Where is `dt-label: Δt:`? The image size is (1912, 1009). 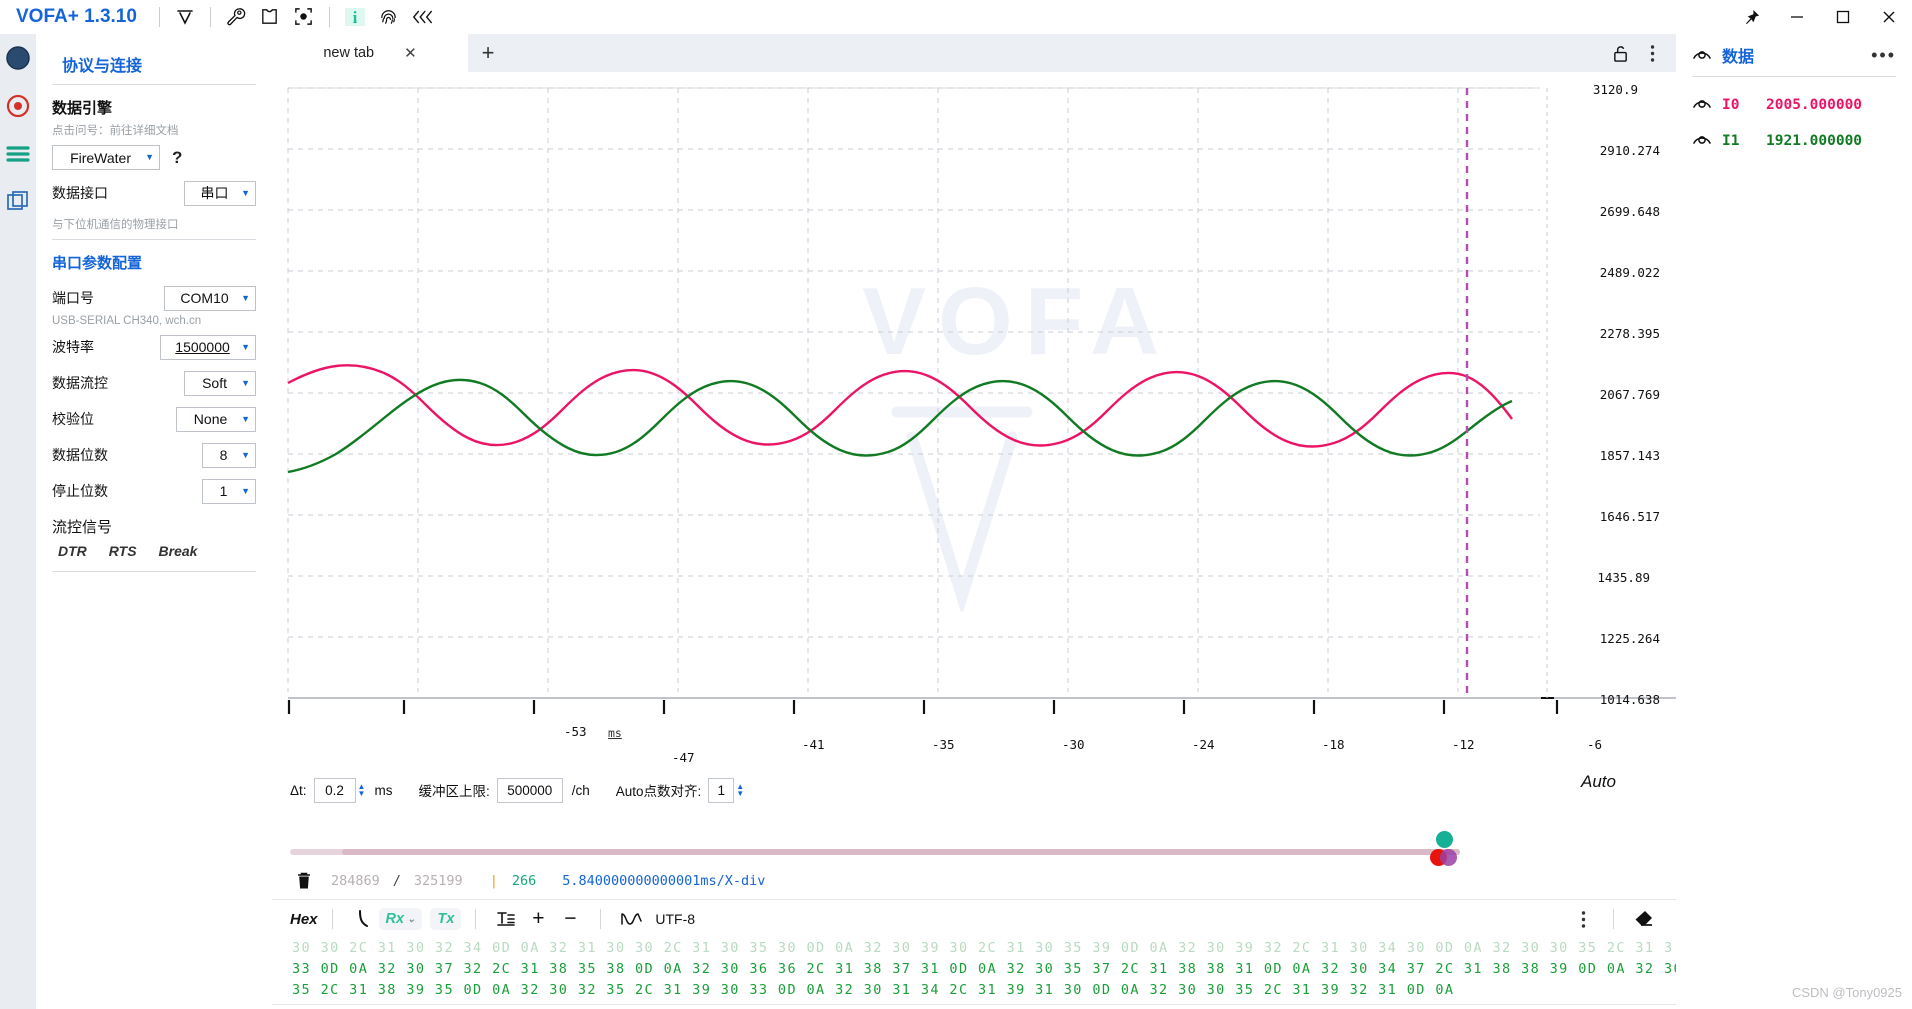 dt-label: Δt: is located at coordinates (298, 790).